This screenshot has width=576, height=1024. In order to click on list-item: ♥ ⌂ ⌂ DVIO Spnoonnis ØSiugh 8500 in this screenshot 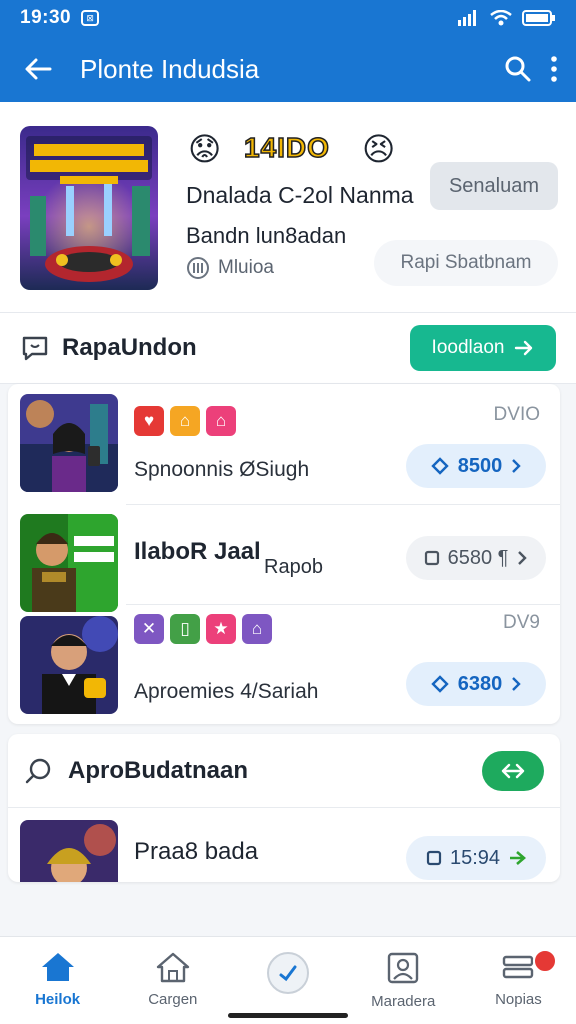, I will do `click(284, 439)`.